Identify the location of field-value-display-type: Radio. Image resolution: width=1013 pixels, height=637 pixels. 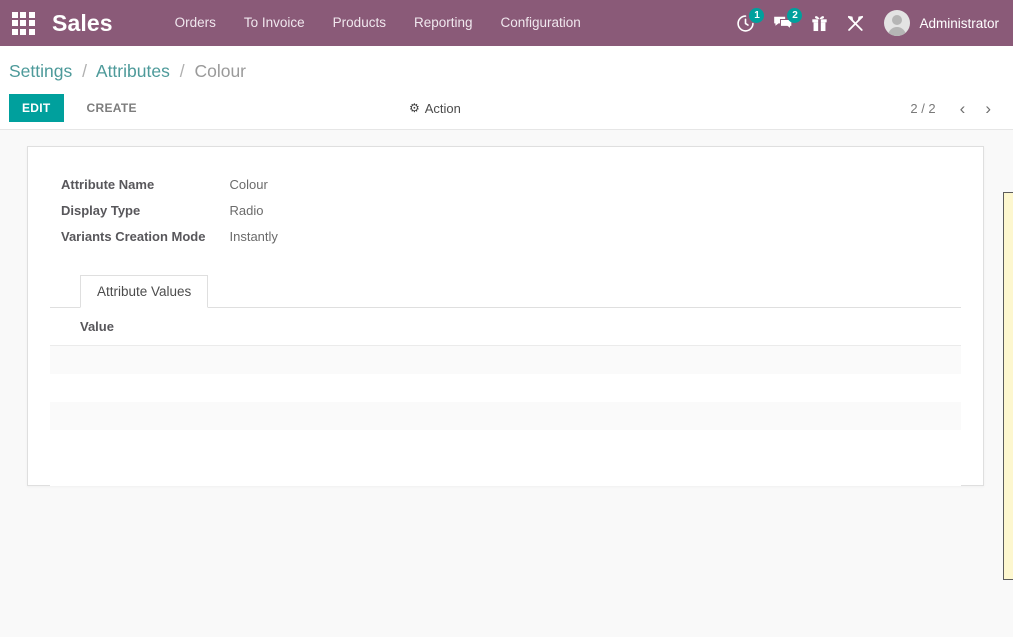
(253, 216).